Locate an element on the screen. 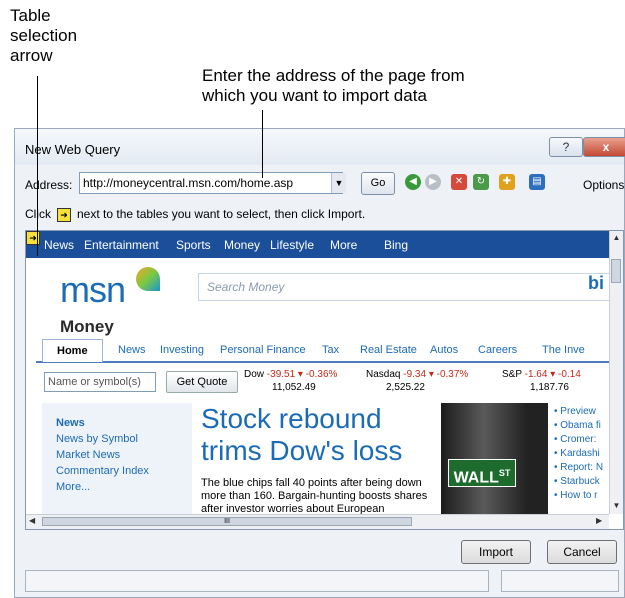 The image size is (625, 598). ticker-change: -9.34 ▾ -0.37% is located at coordinates (436, 374).